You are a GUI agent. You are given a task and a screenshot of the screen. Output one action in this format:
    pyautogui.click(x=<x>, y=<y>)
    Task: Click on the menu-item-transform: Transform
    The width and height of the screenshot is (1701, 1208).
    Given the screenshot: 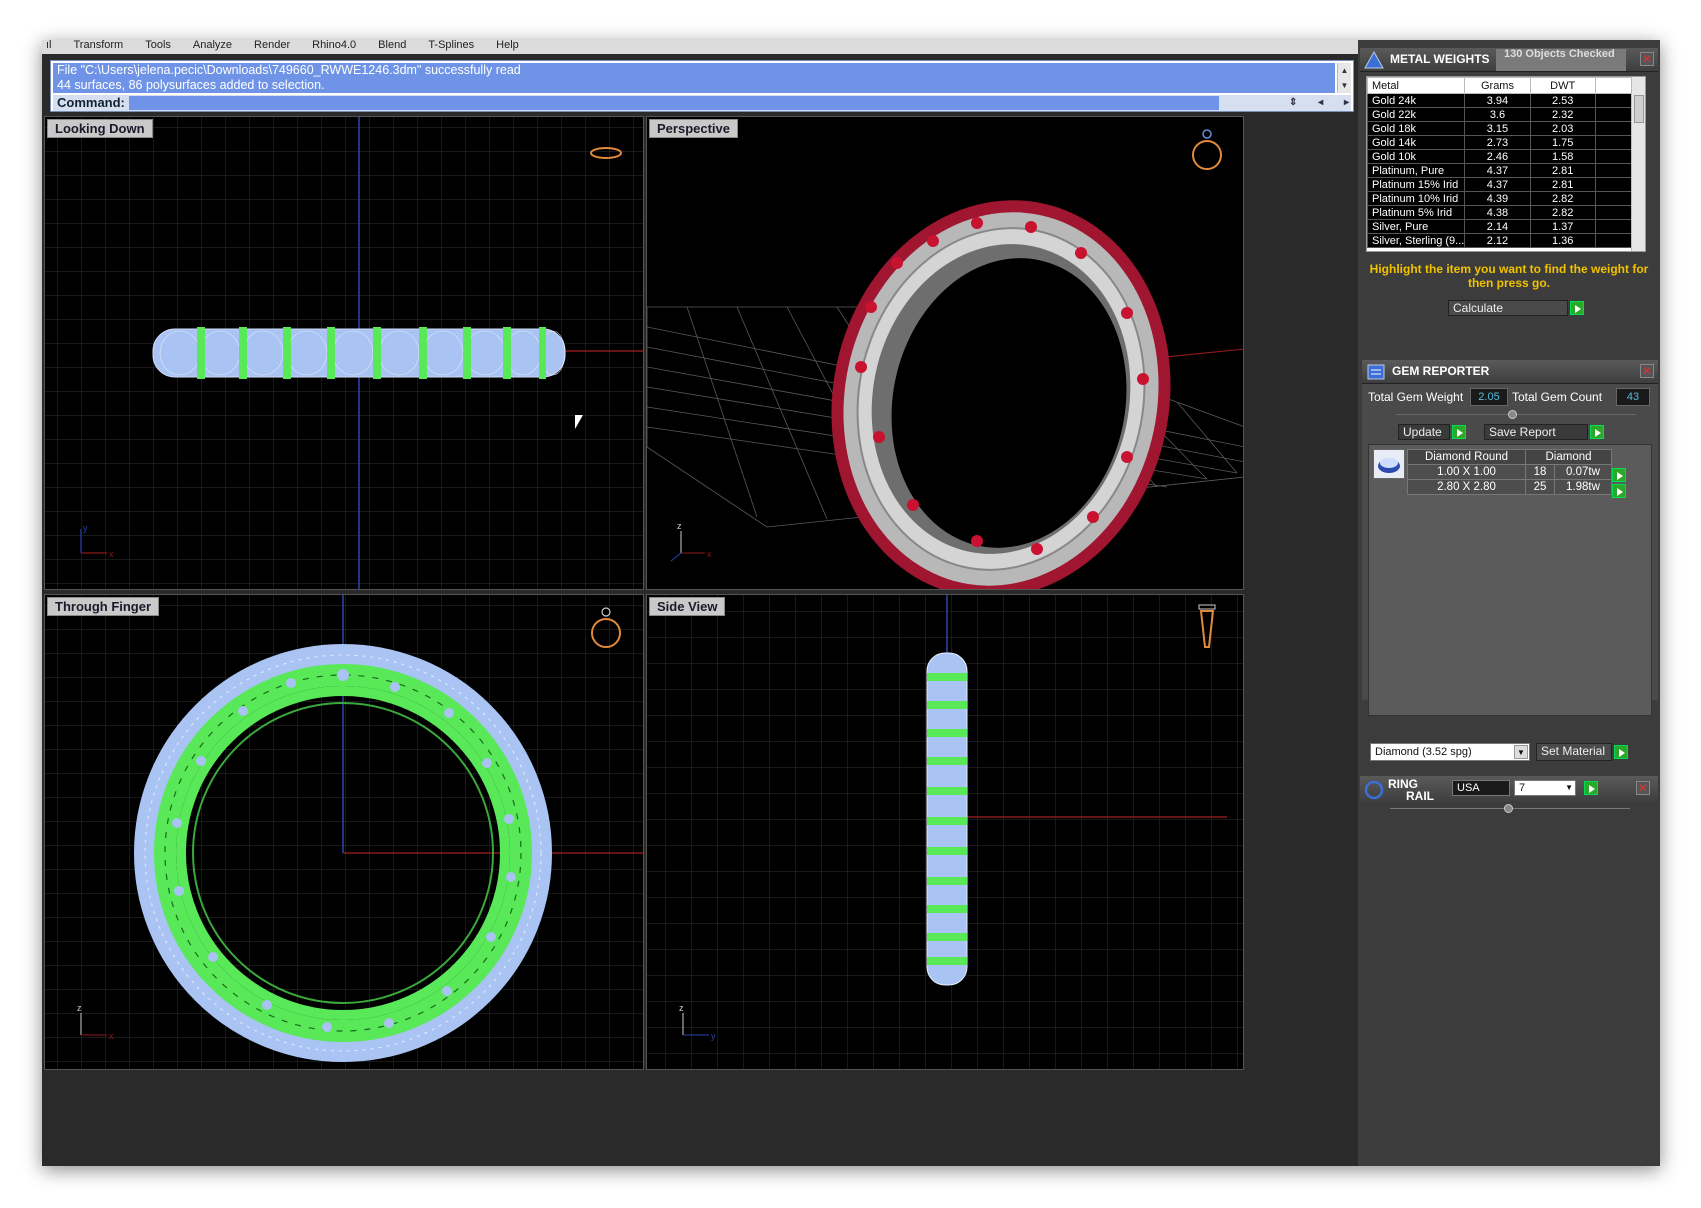 What is the action you would take?
    pyautogui.click(x=99, y=47)
    